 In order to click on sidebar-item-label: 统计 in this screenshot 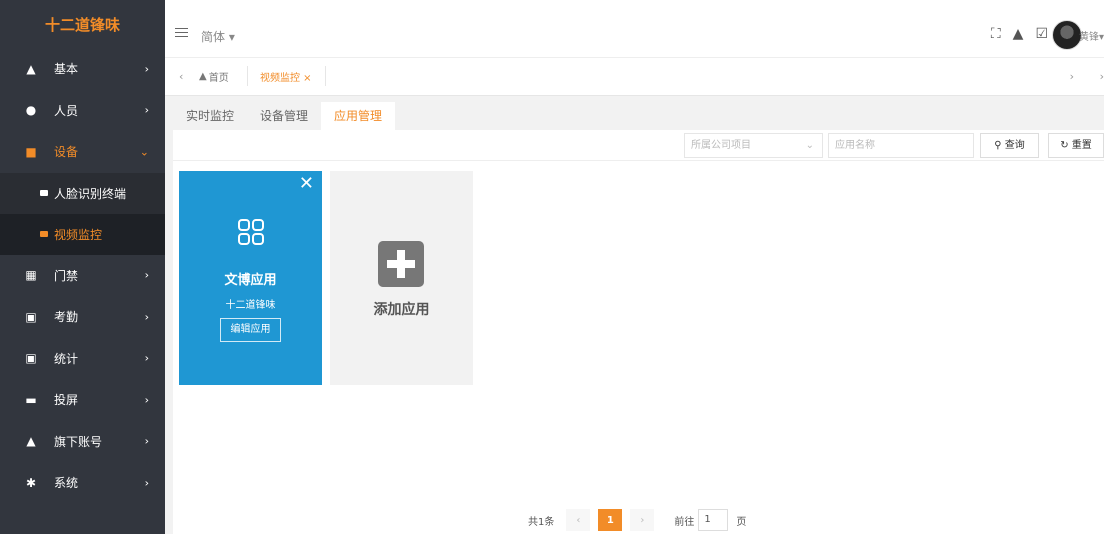, I will do `click(66, 358)`.